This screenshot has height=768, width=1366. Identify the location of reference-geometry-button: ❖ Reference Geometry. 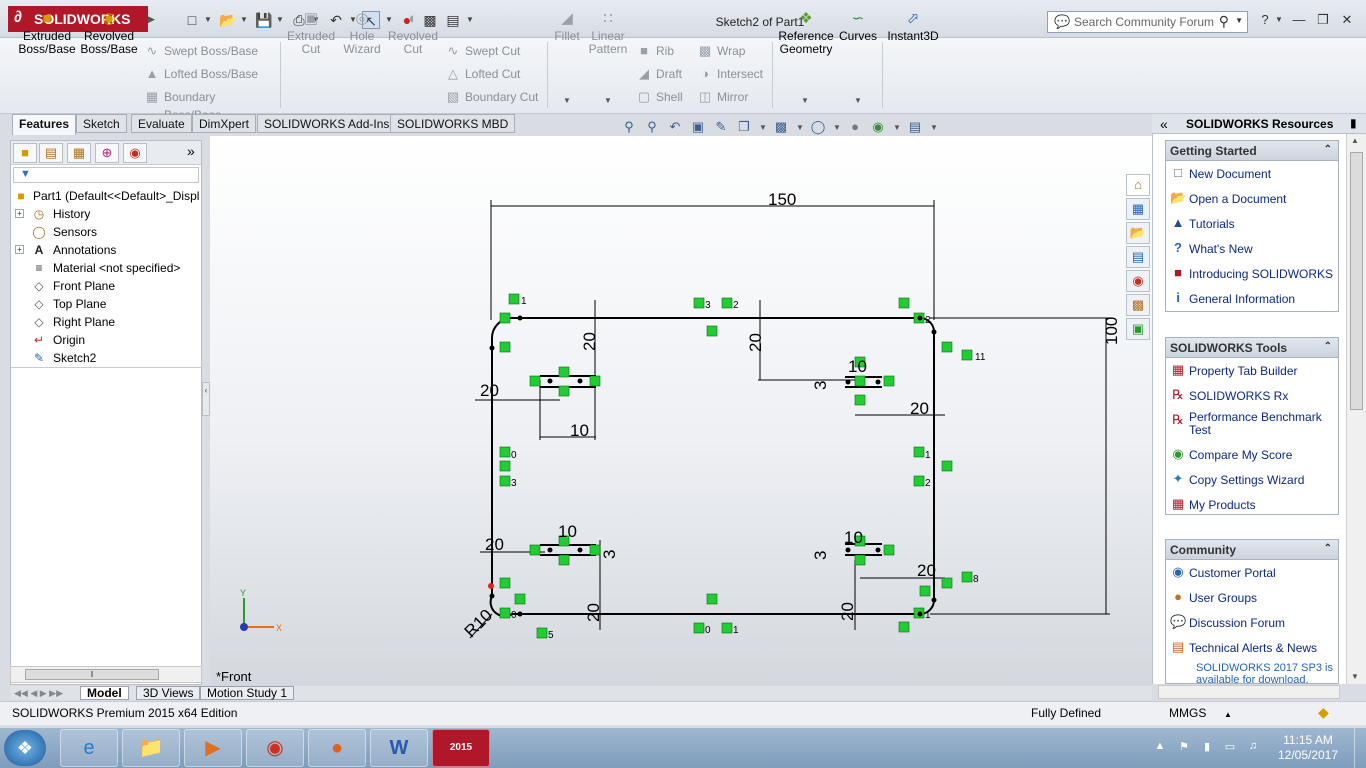
(806, 33).